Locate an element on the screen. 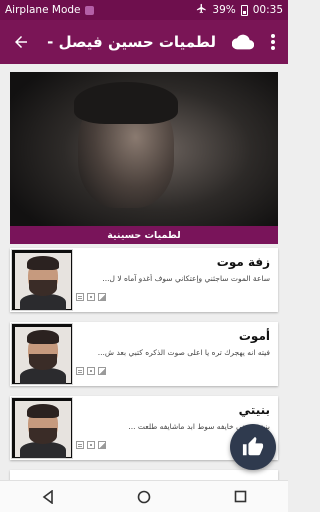 The image size is (320, 512). battery-icon is located at coordinates (244, 10).